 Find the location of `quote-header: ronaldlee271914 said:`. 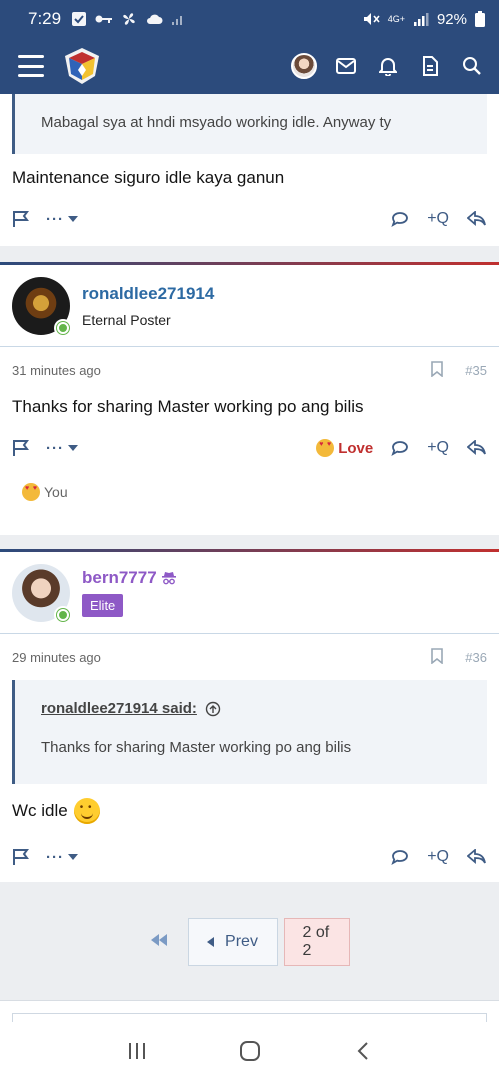

quote-header: ronaldlee271914 said: is located at coordinates (251, 708).